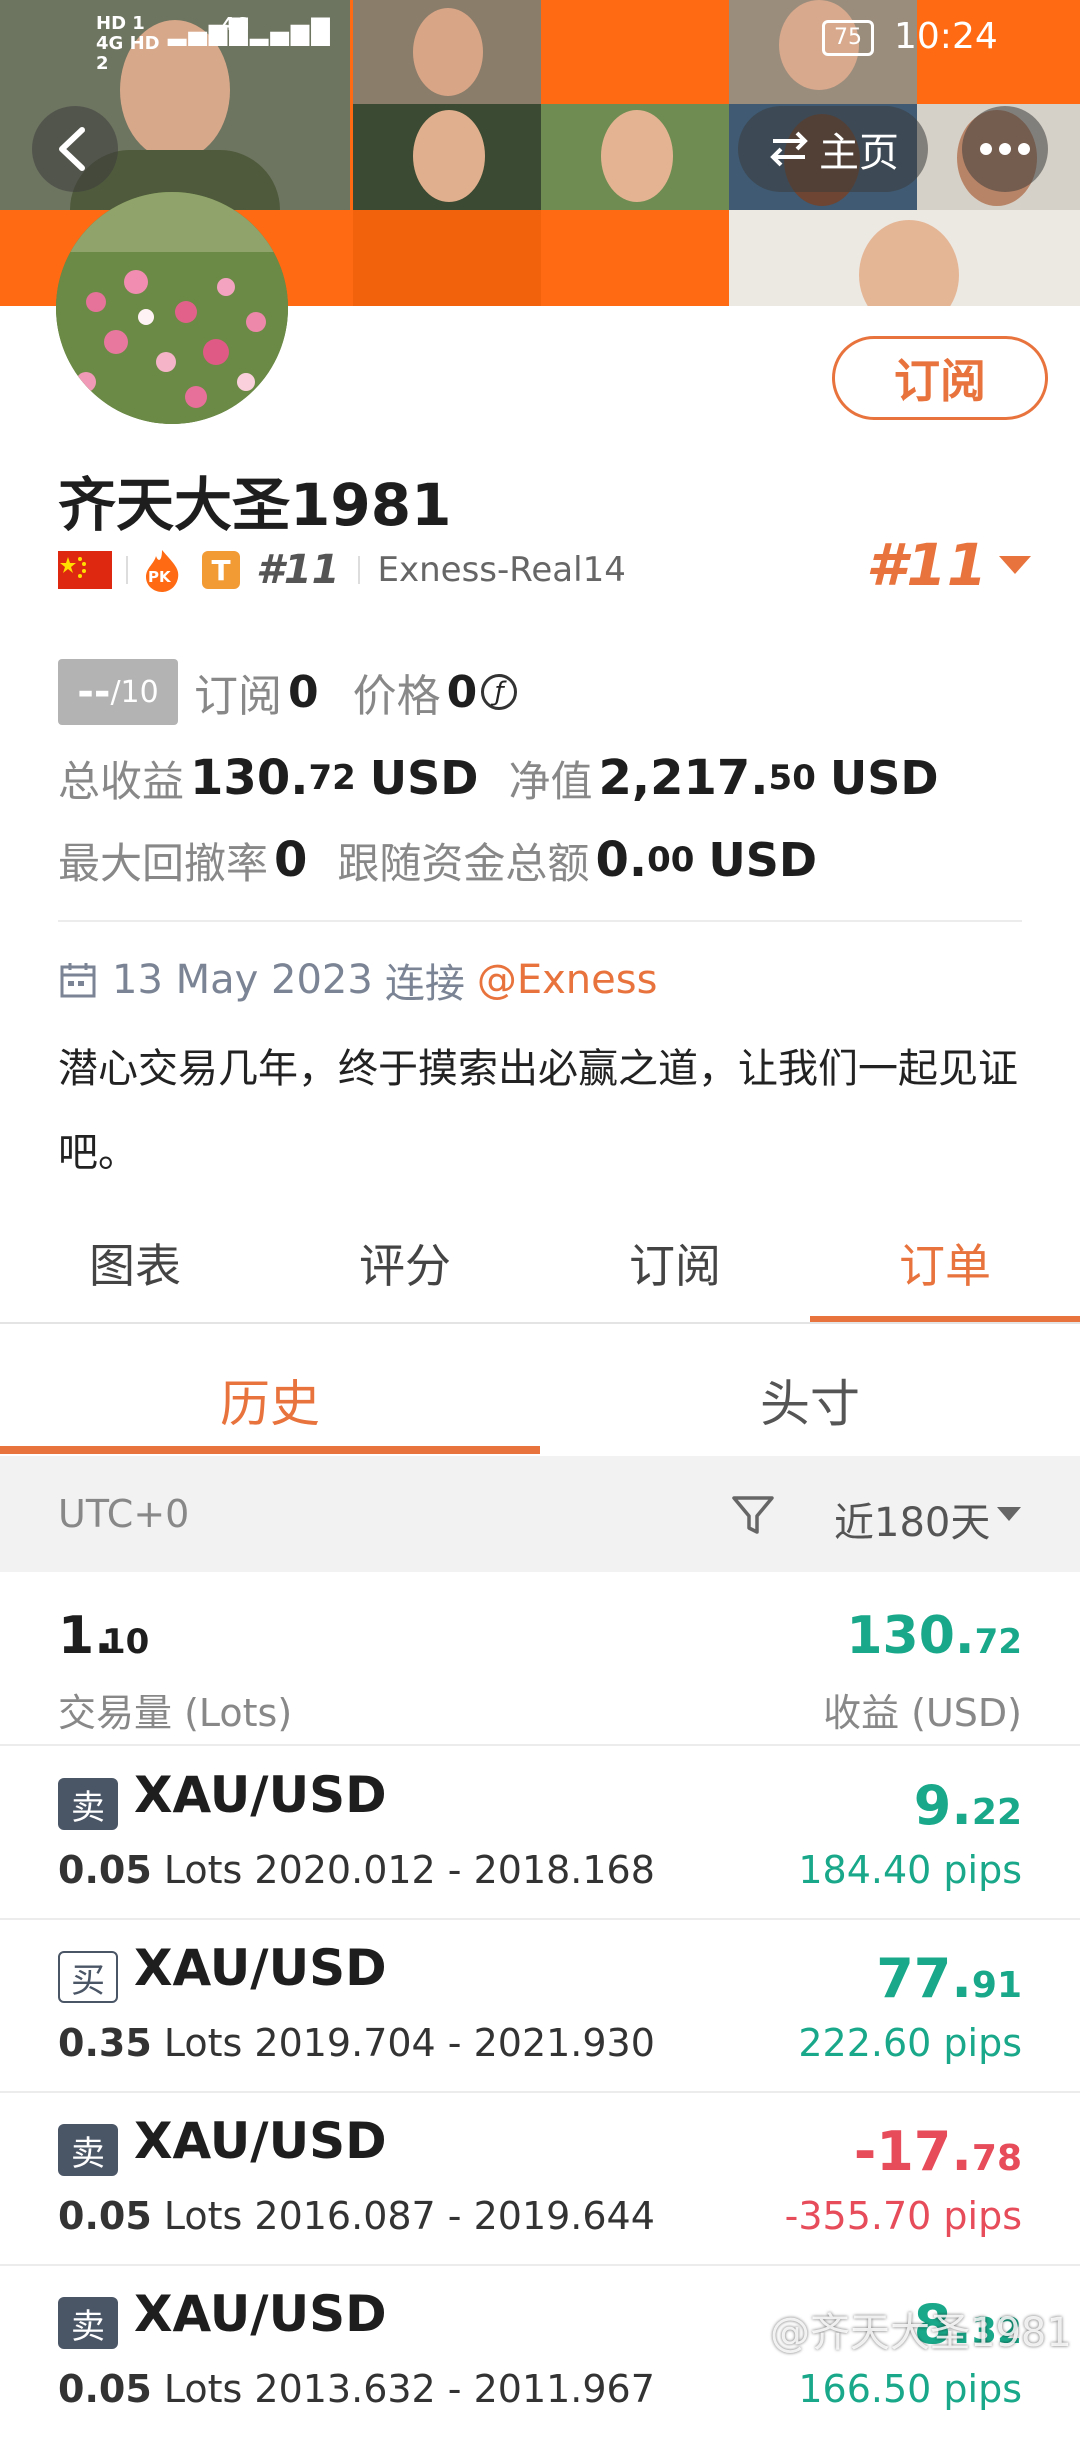  I want to click on badges-row: PK T #11 Exness-Real14, so click(342, 570).